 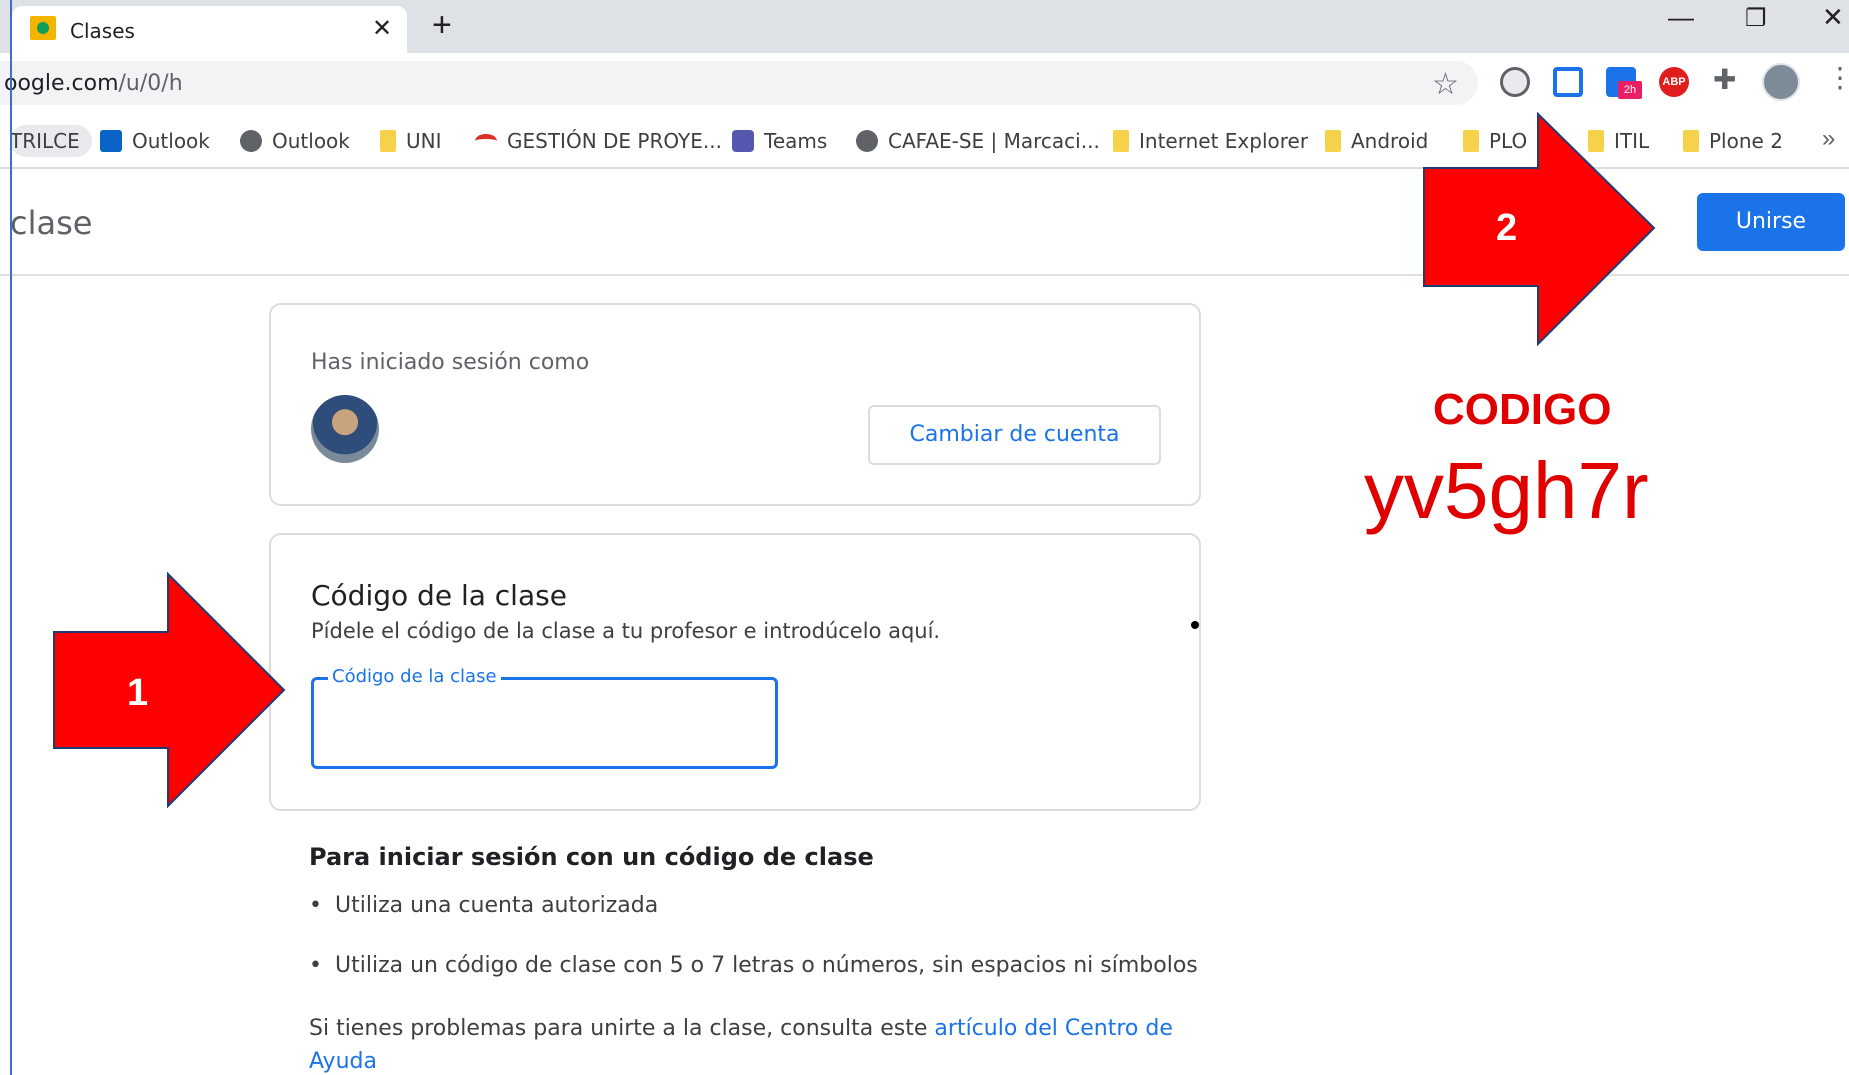 What do you see at coordinates (442, 25) in the screenshot?
I see `new-tab-button: +` at bounding box center [442, 25].